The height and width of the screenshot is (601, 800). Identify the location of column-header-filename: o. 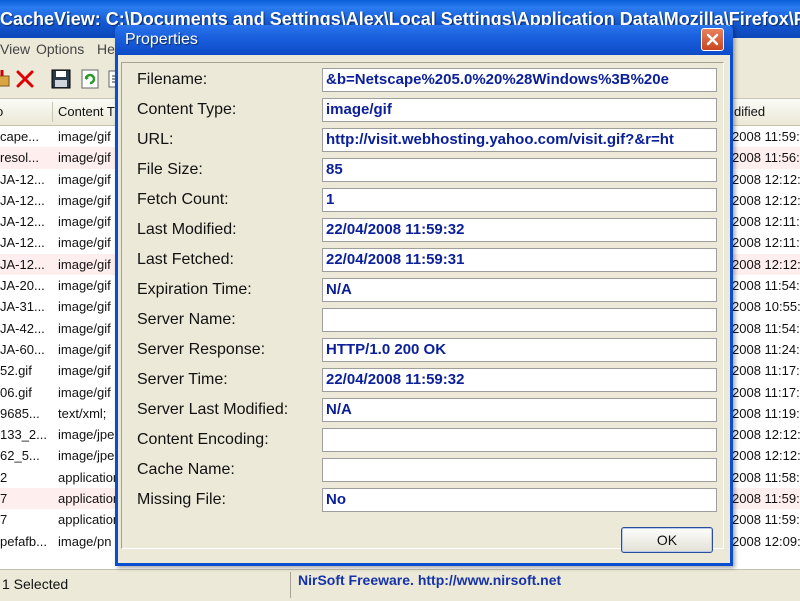
(1, 111).